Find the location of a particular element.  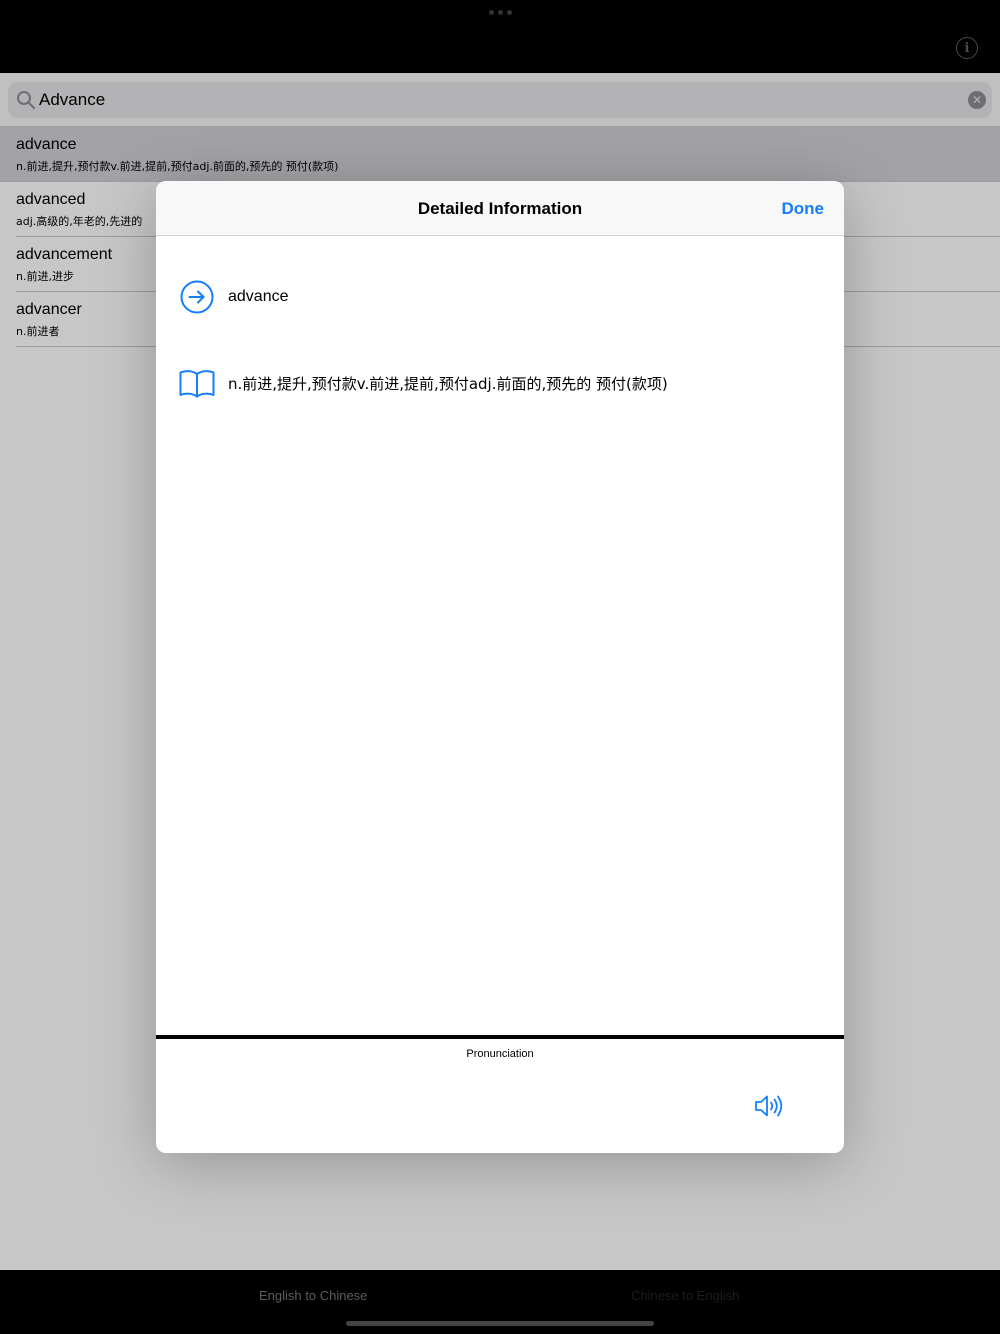

done-button: Done is located at coordinates (803, 209).